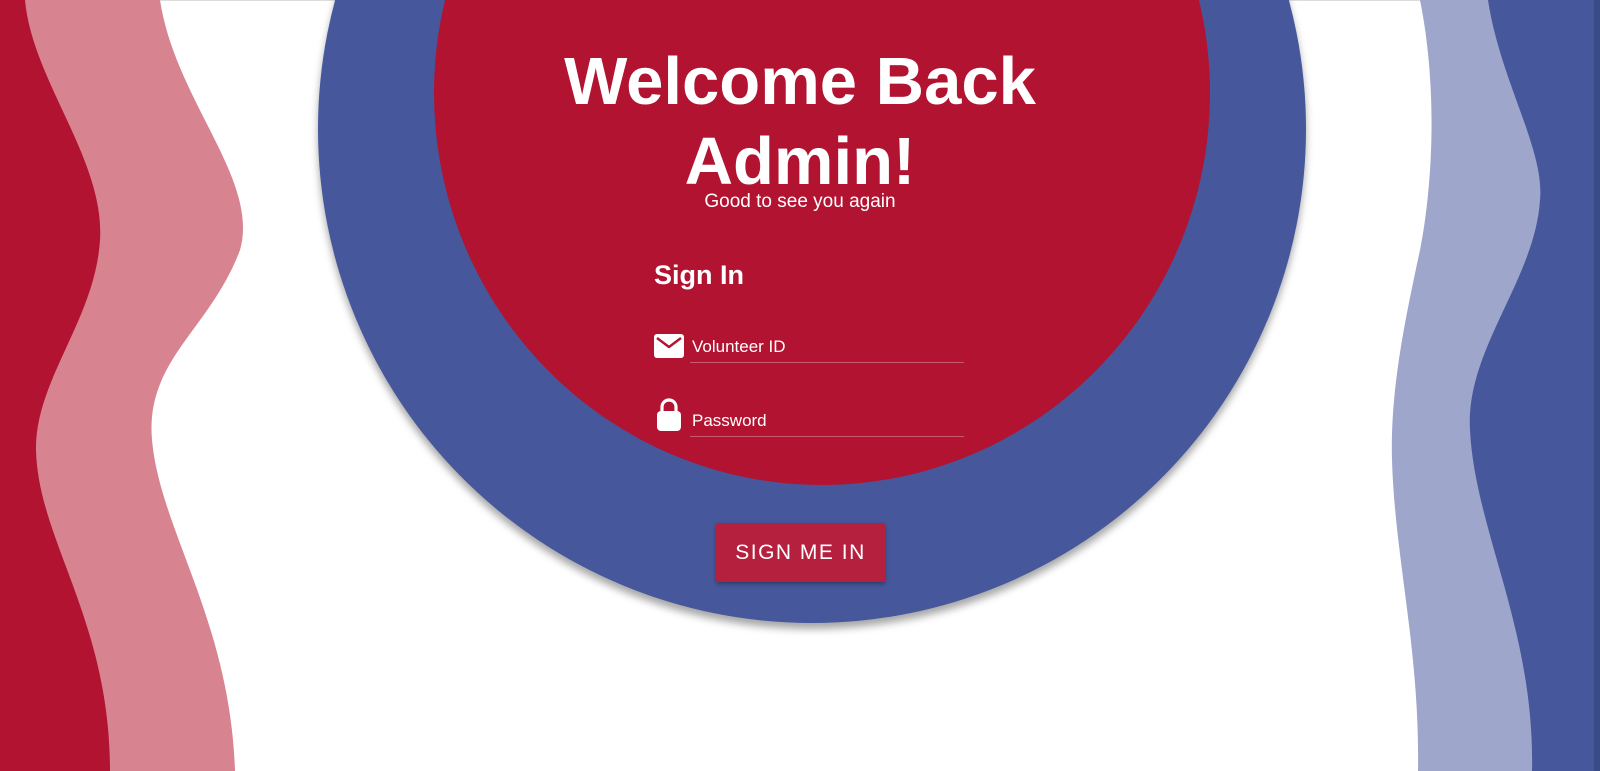  Describe the element at coordinates (800, 161) in the screenshot. I see `title-line-2: Admin!` at that location.